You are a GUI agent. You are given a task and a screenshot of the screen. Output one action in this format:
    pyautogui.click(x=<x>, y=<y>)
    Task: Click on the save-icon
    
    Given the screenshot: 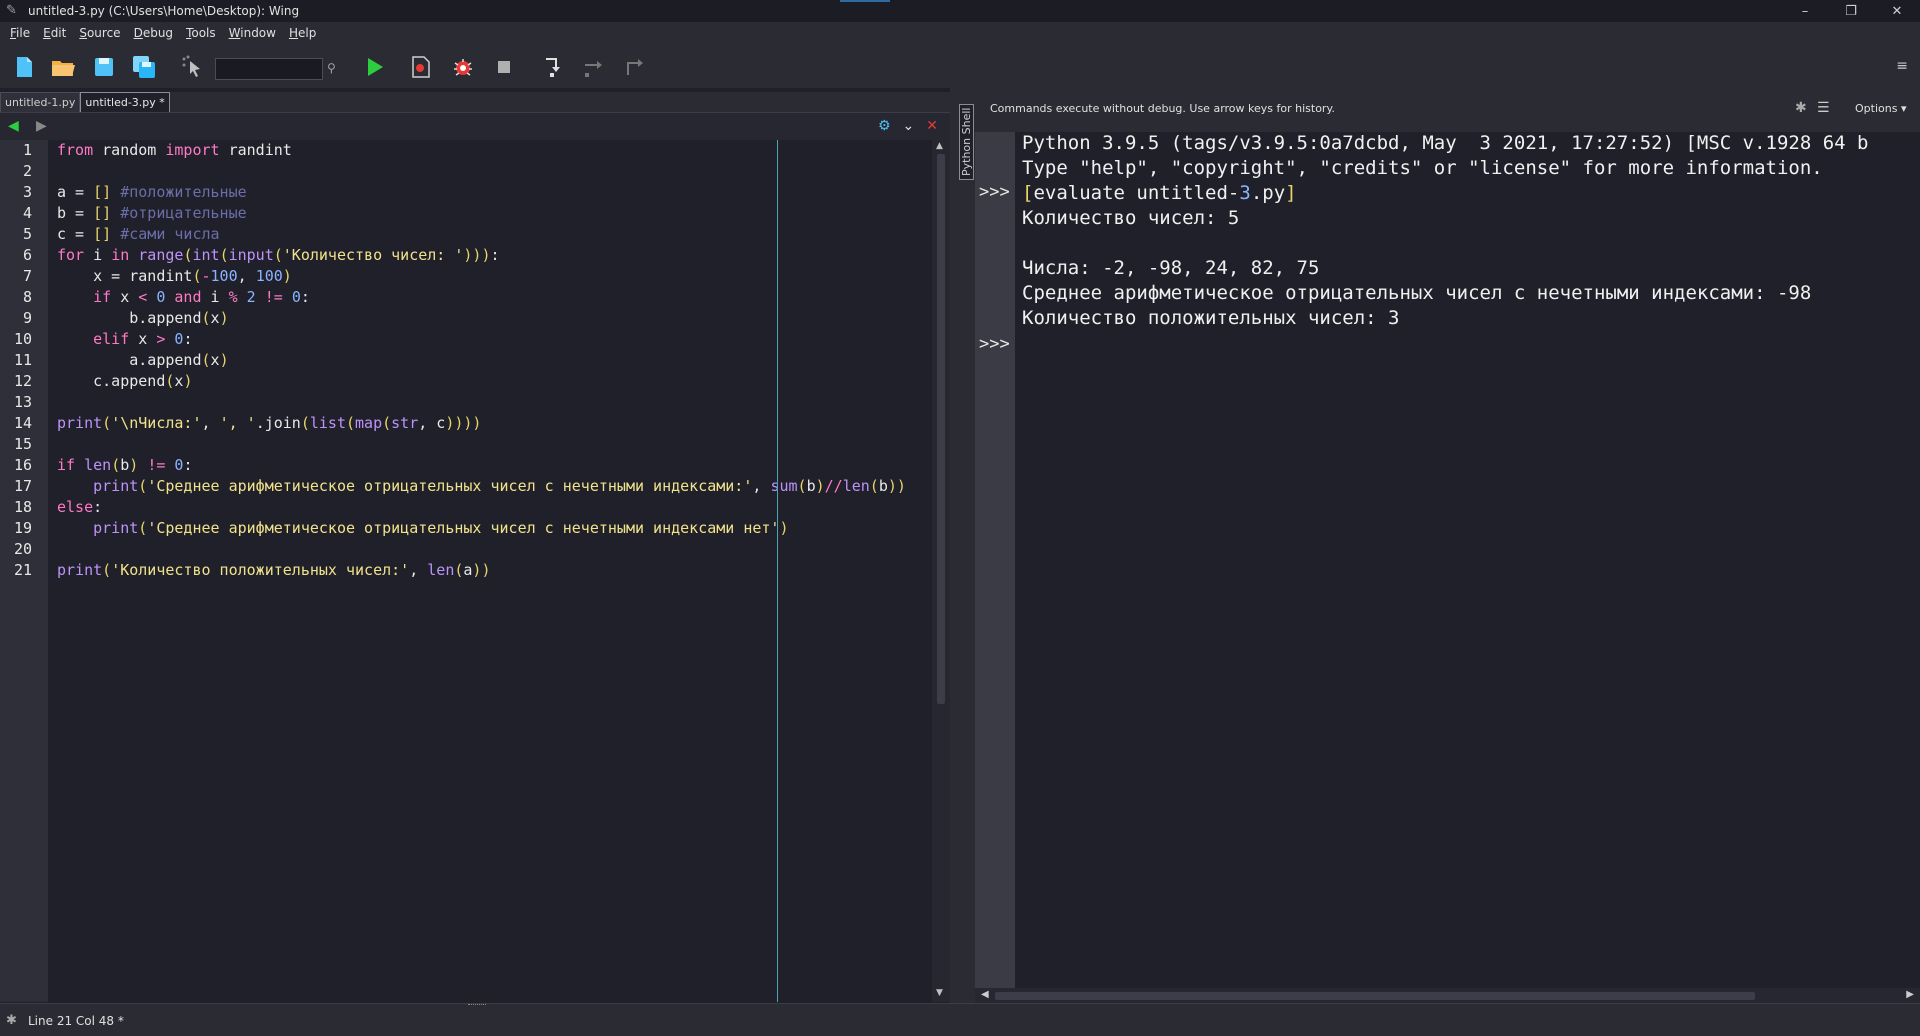 What is the action you would take?
    pyautogui.click(x=104, y=67)
    